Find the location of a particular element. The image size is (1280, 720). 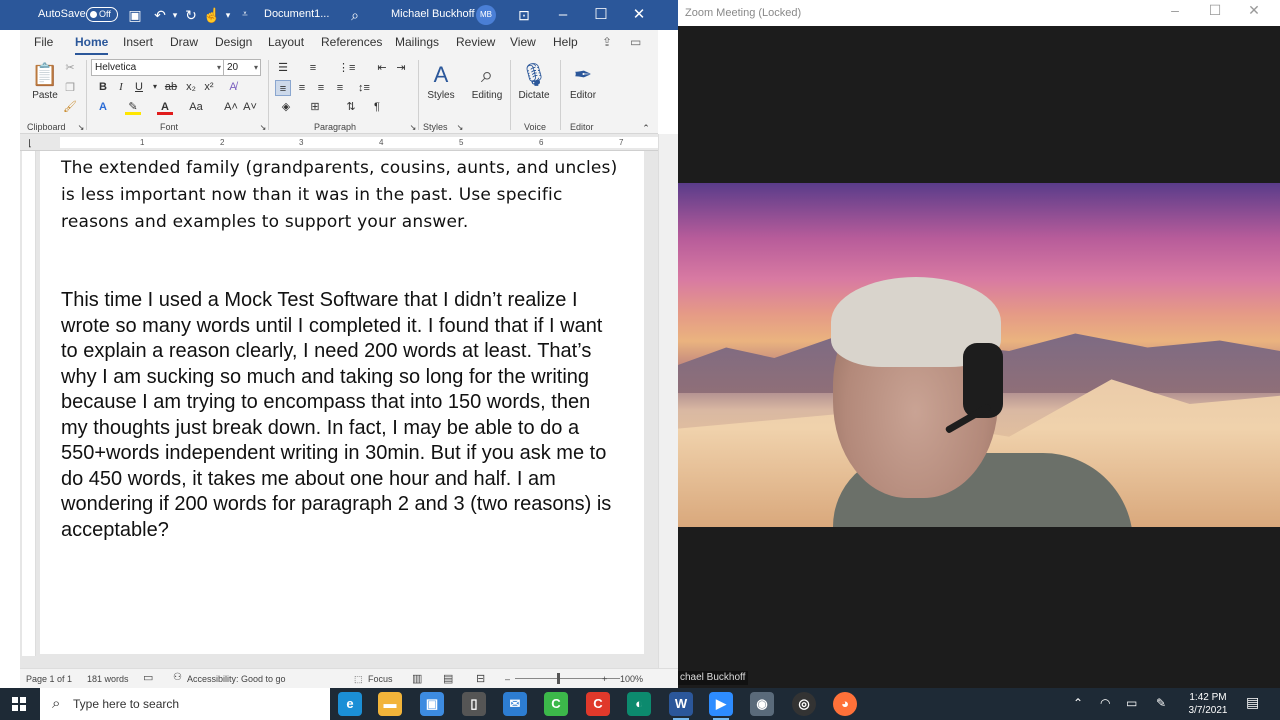

dictate-button: 🎙 Dictate is located at coordinates (534, 80).